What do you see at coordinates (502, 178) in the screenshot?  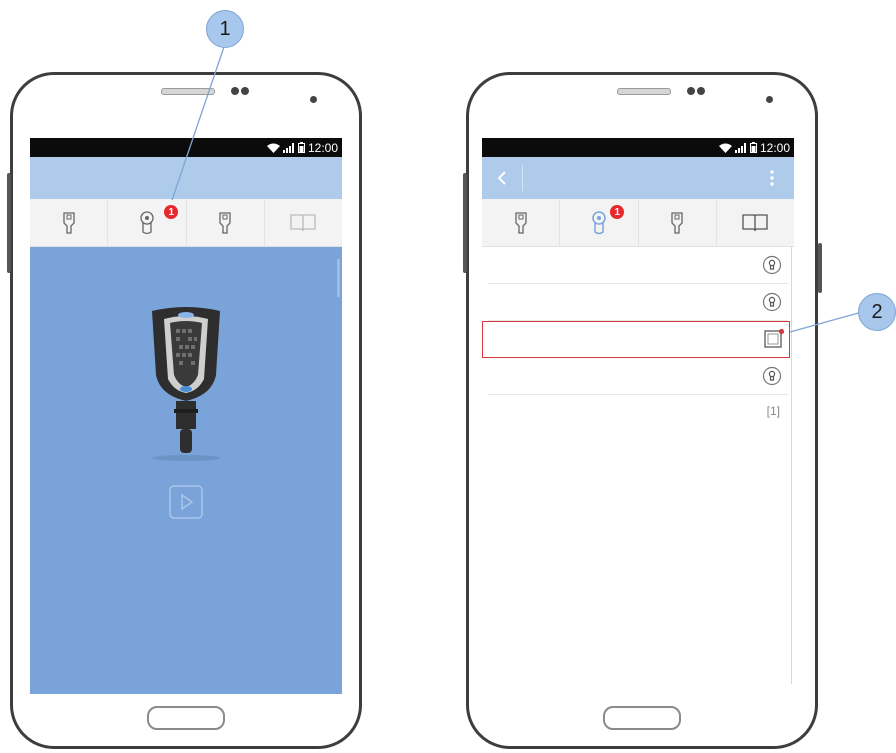 I see `back-chevron-icon` at bounding box center [502, 178].